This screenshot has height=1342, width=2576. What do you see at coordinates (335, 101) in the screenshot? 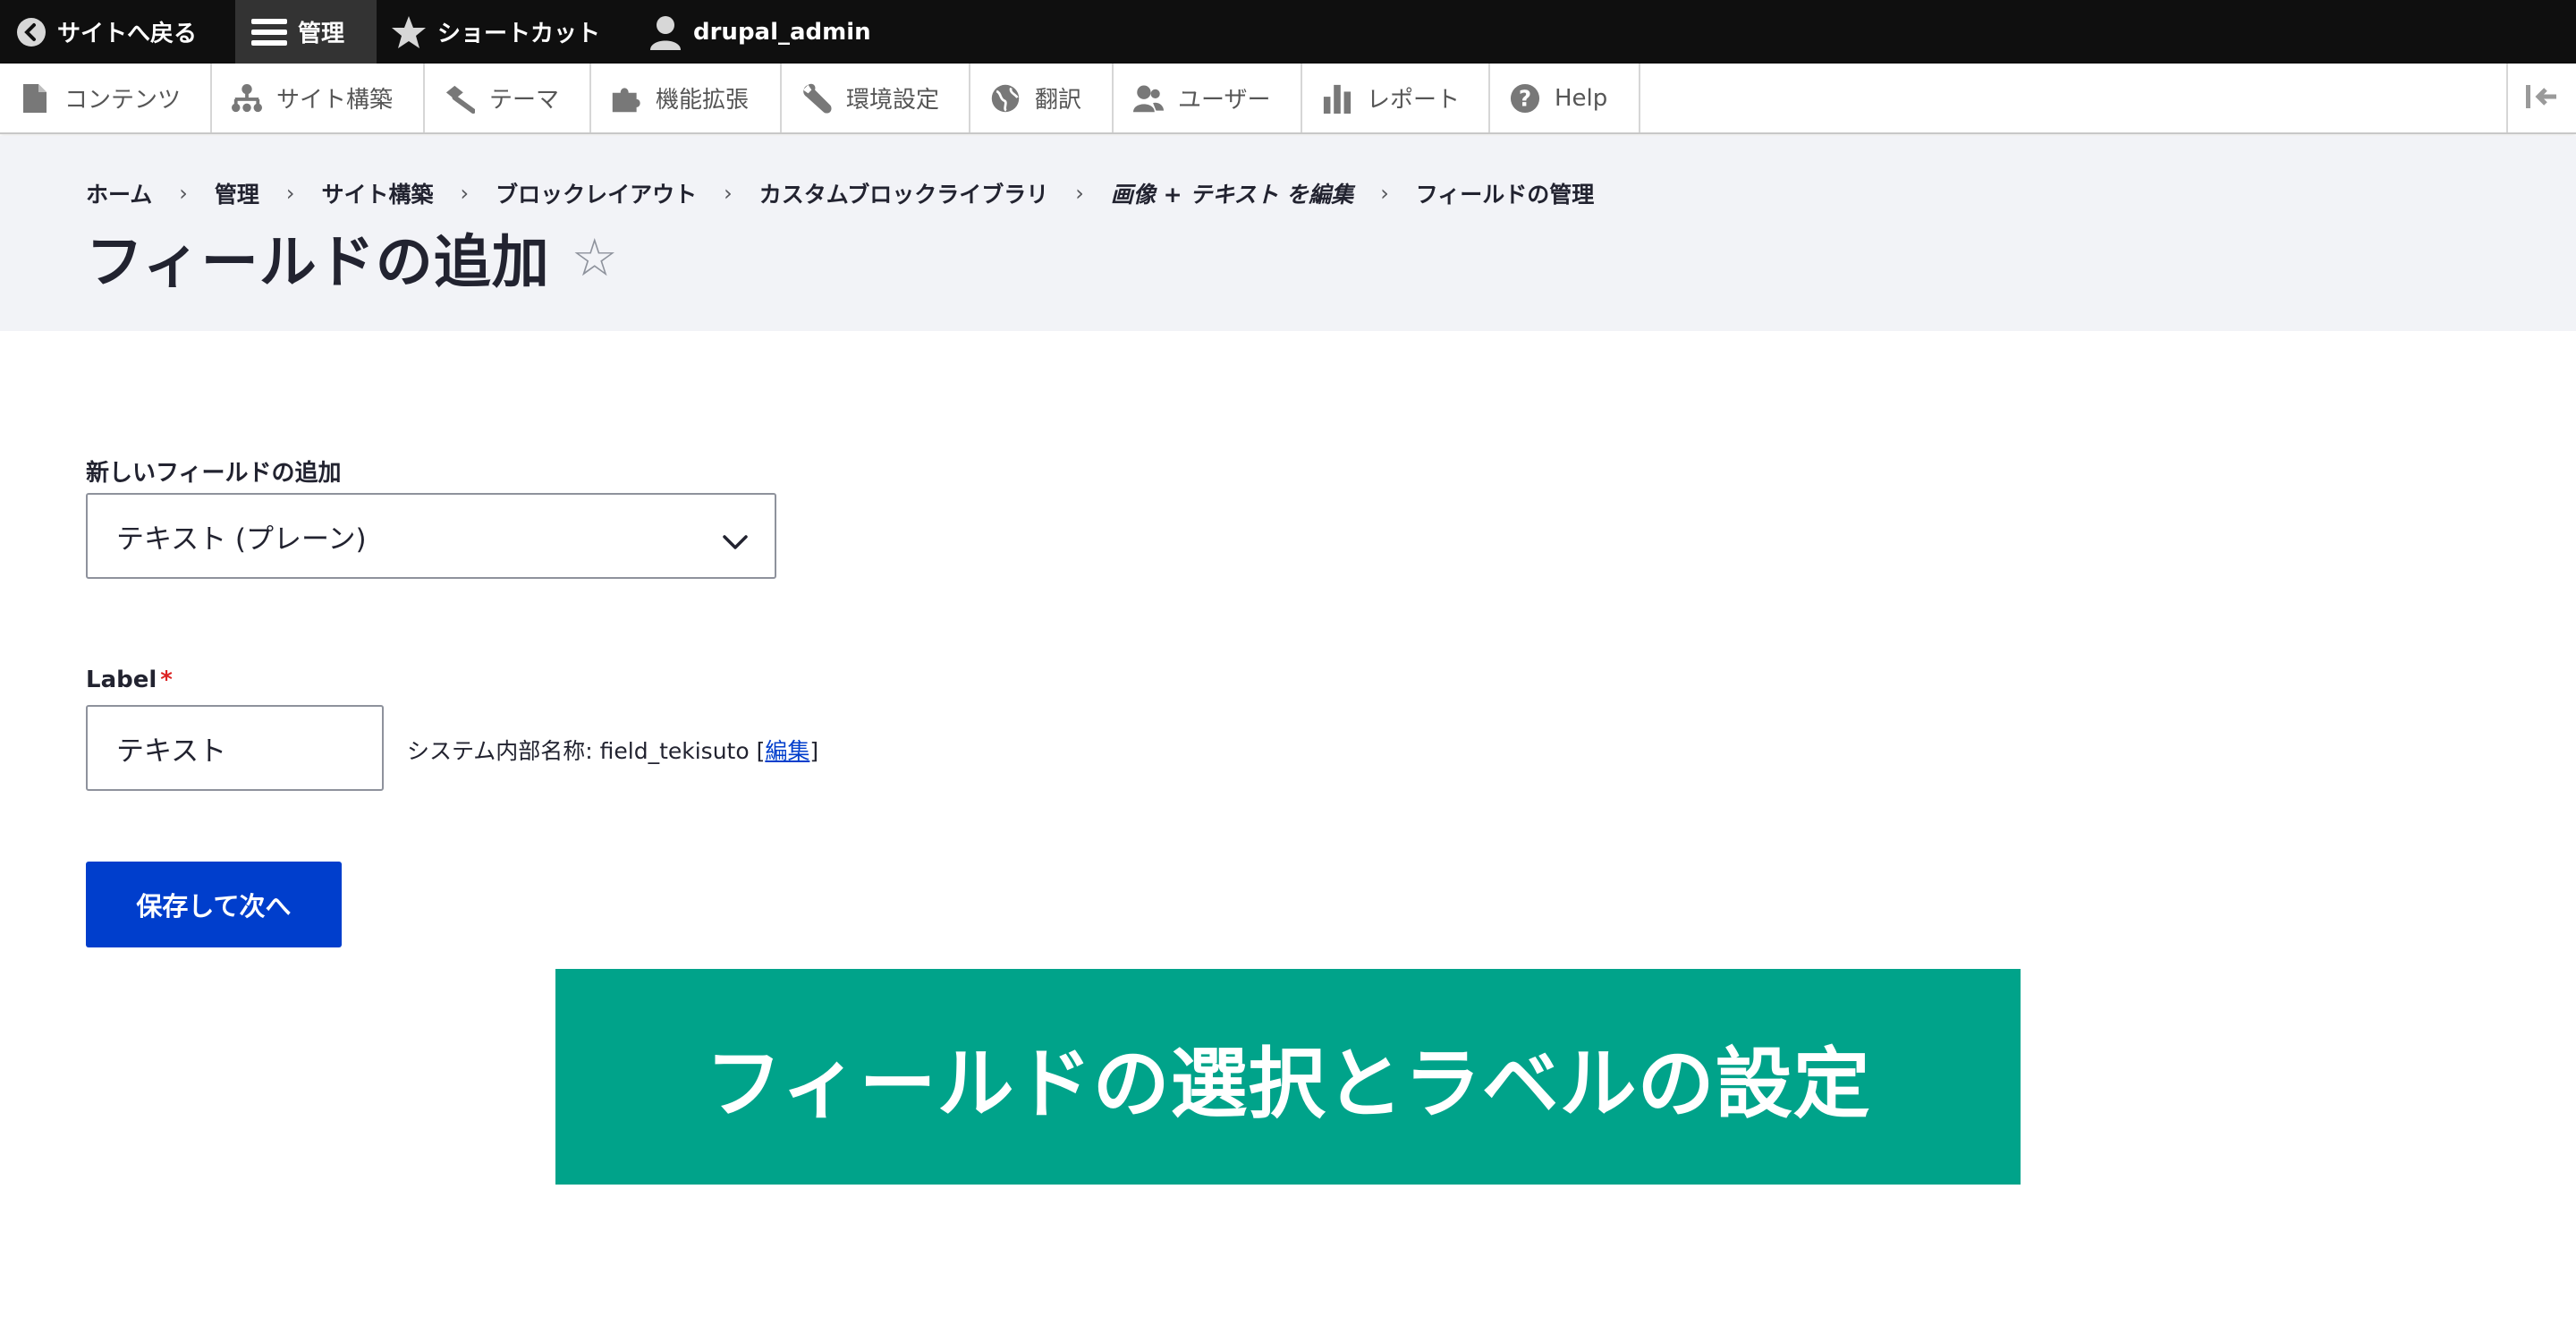
I see `tray-item-label: サイト構築` at bounding box center [335, 101].